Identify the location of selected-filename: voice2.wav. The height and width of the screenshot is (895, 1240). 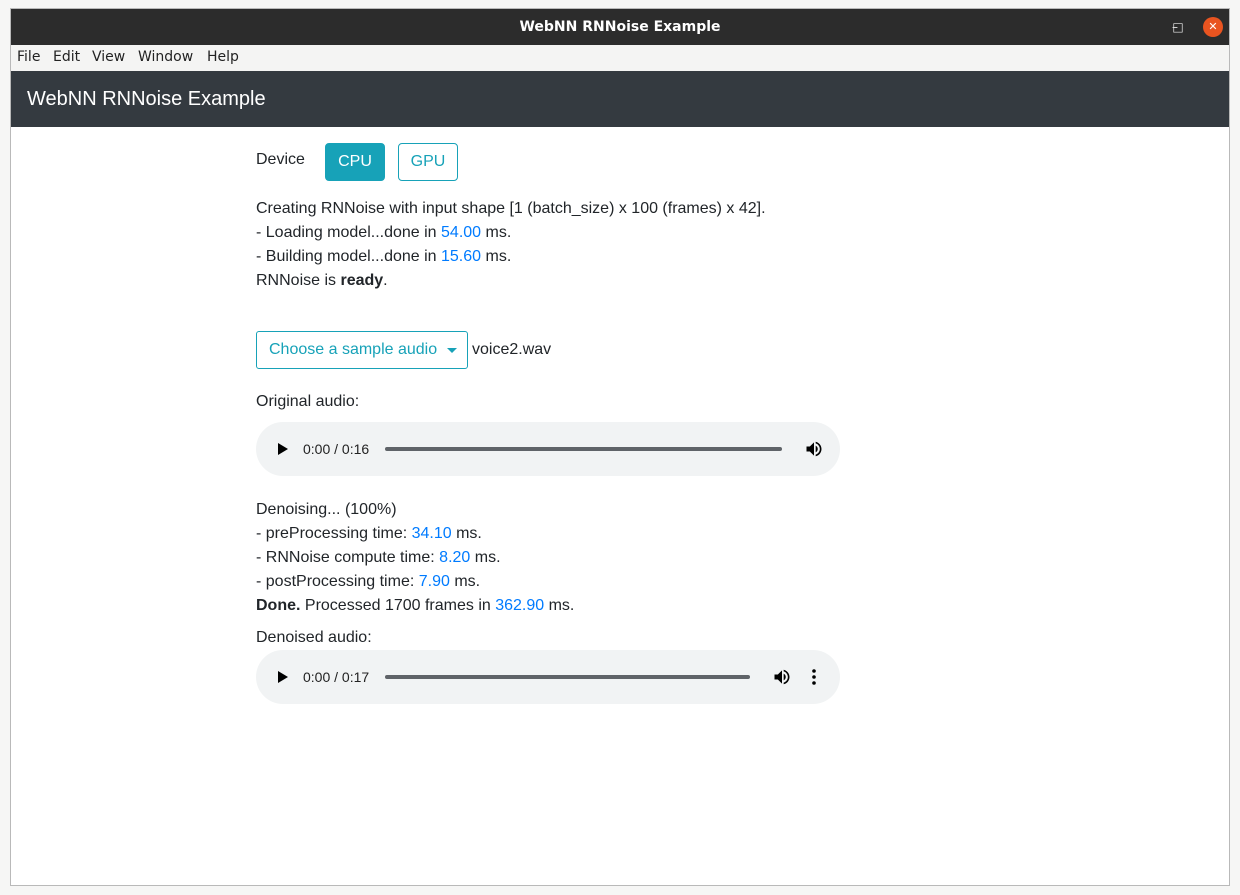
(512, 349).